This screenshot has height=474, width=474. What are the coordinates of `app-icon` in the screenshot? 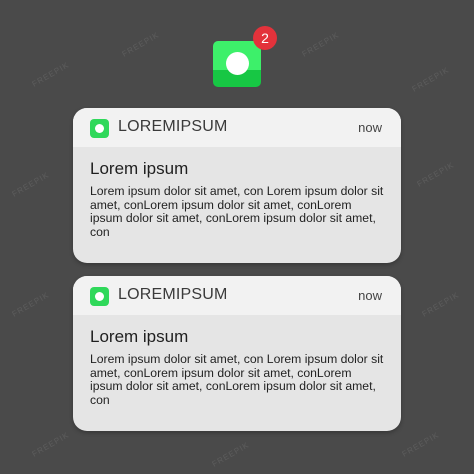 It's located at (237, 64).